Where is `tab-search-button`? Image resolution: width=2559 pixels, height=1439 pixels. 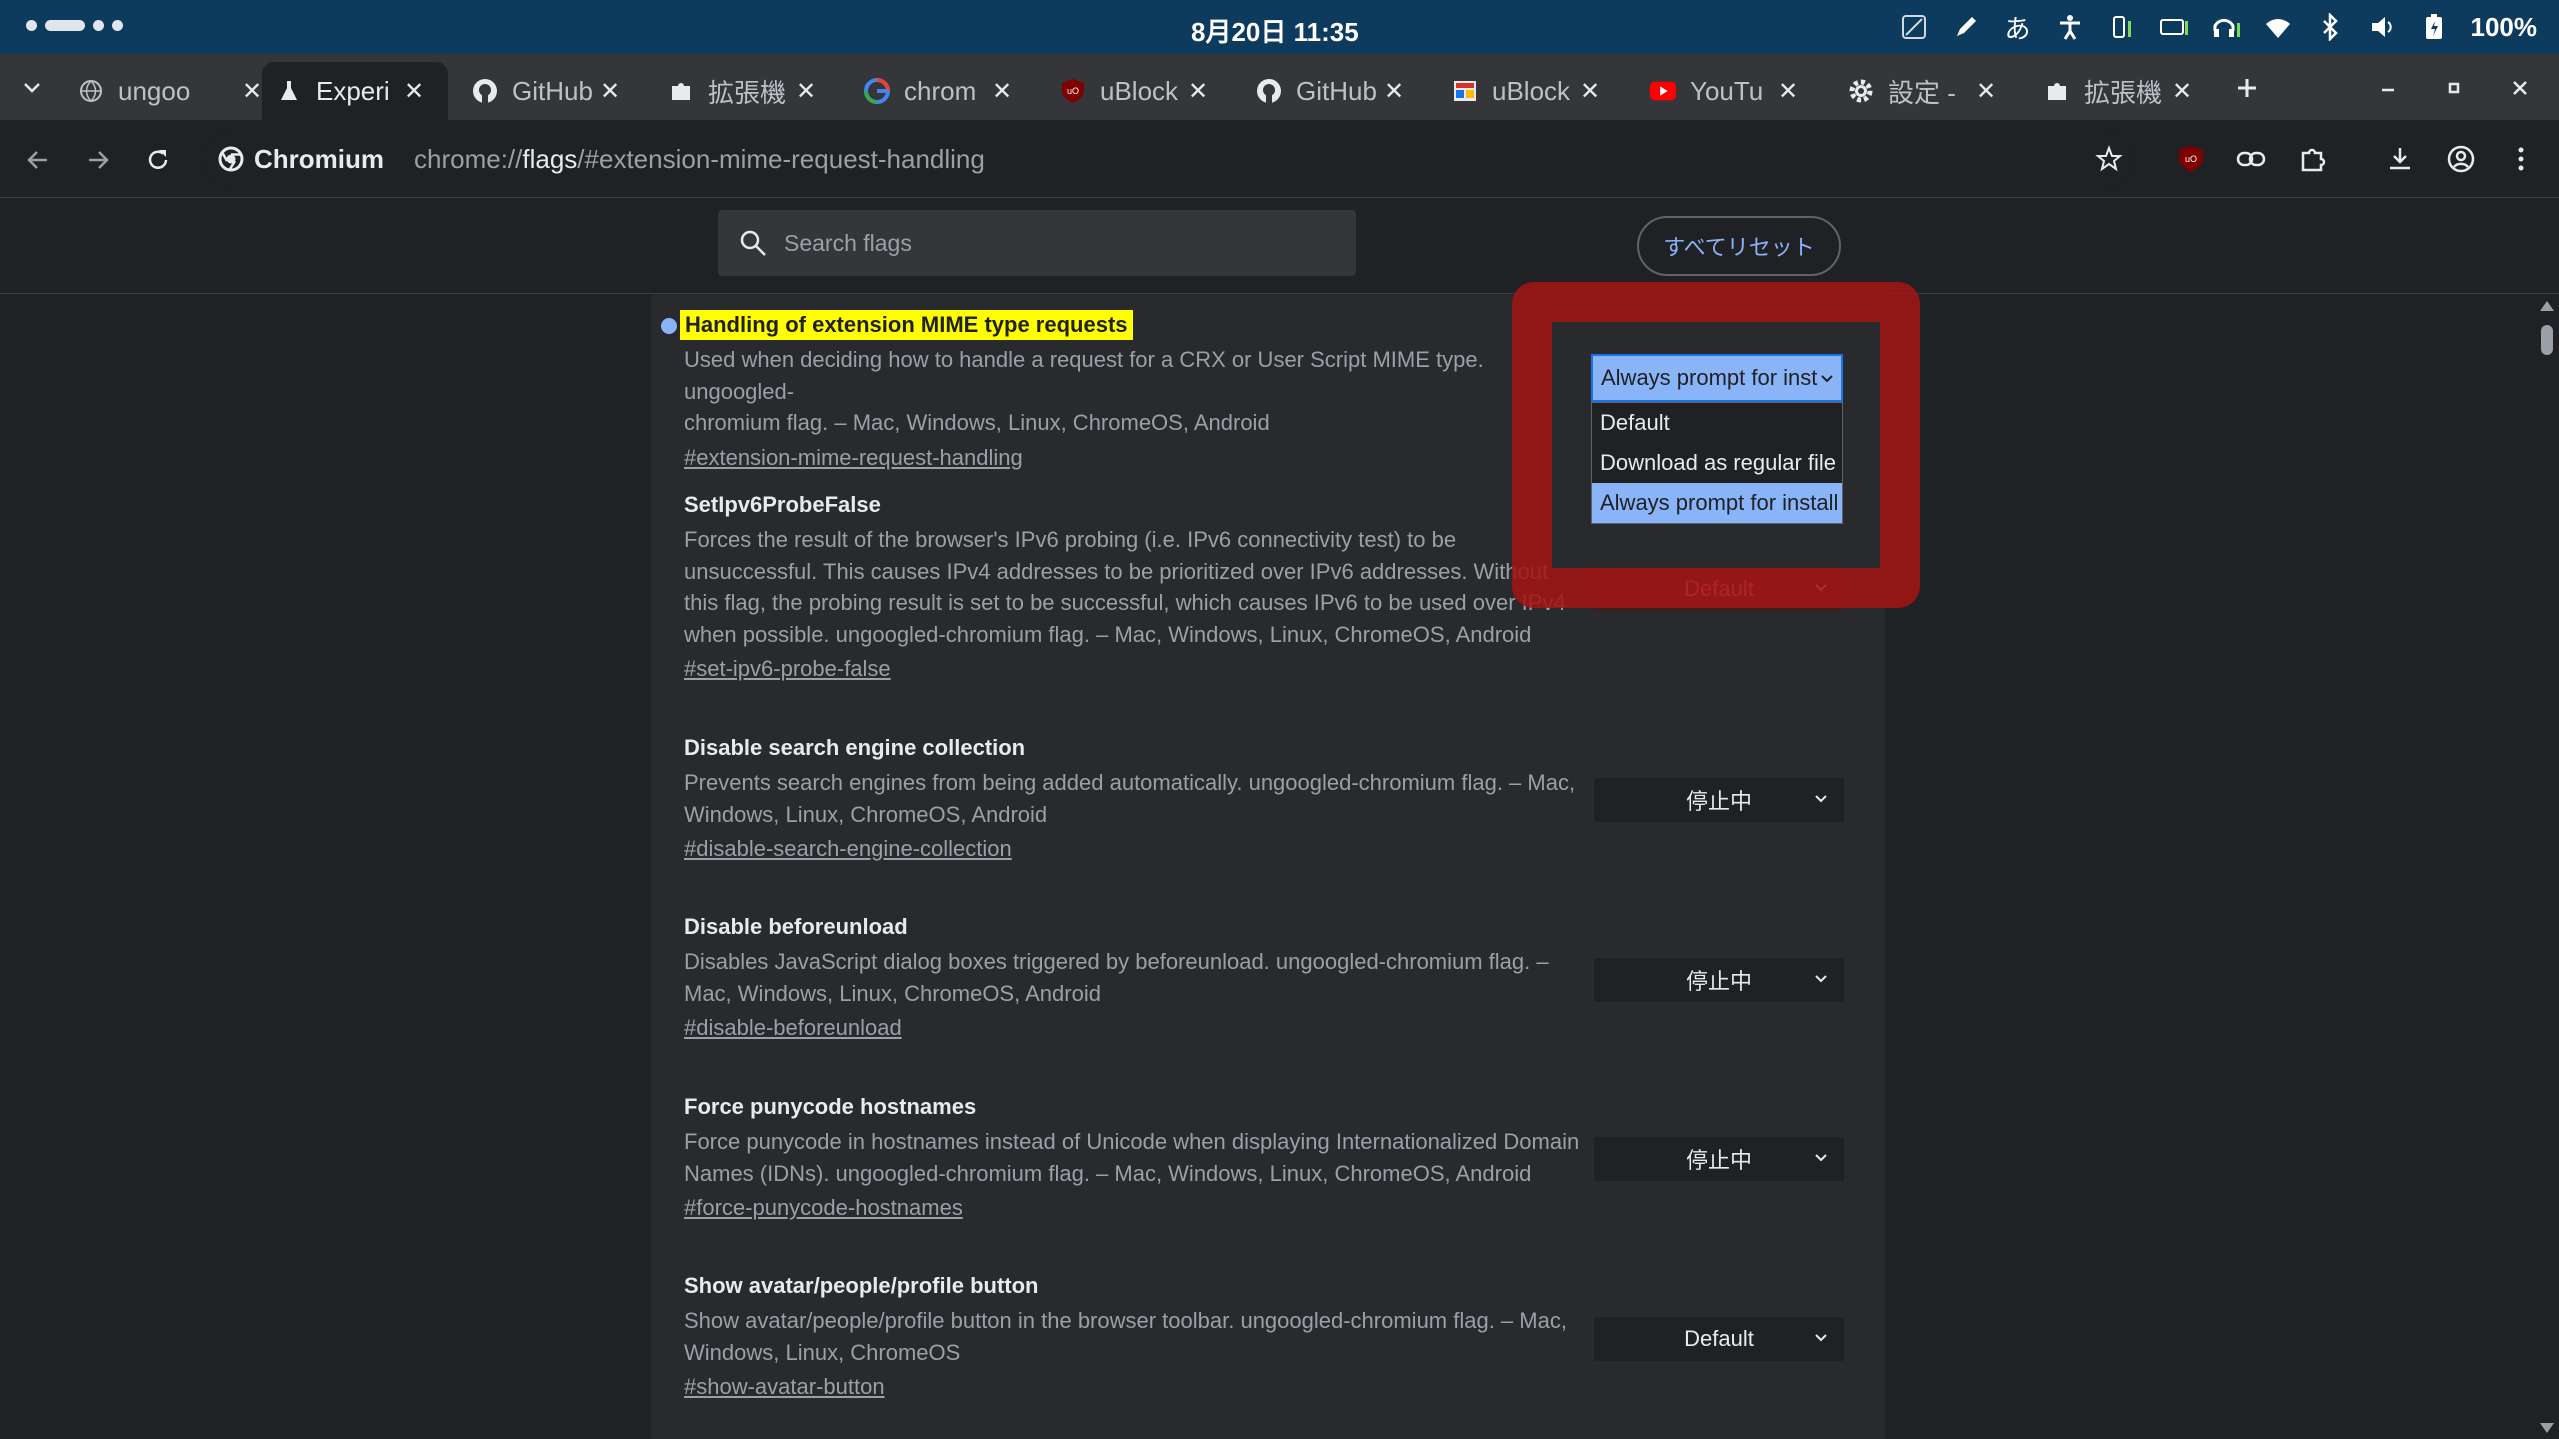 tab-search-button is located at coordinates (32, 88).